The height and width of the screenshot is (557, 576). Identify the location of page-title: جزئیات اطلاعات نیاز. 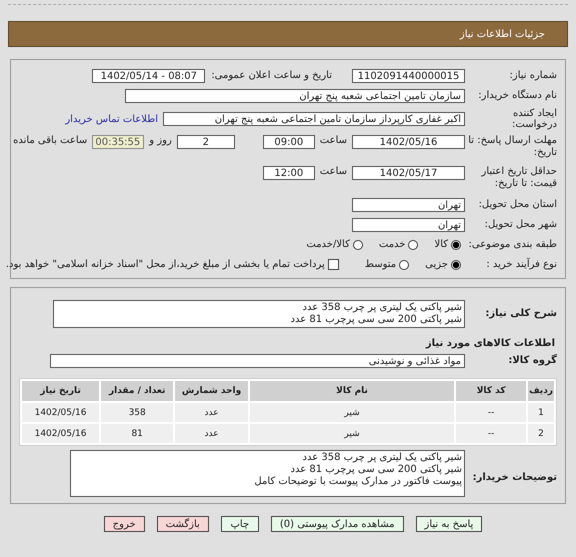
(502, 34).